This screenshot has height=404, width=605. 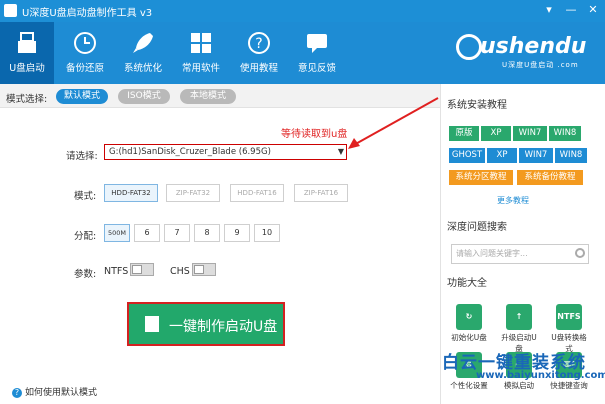 What do you see at coordinates (316, 68) in the screenshot?
I see `tab-label: 意见反馈` at bounding box center [316, 68].